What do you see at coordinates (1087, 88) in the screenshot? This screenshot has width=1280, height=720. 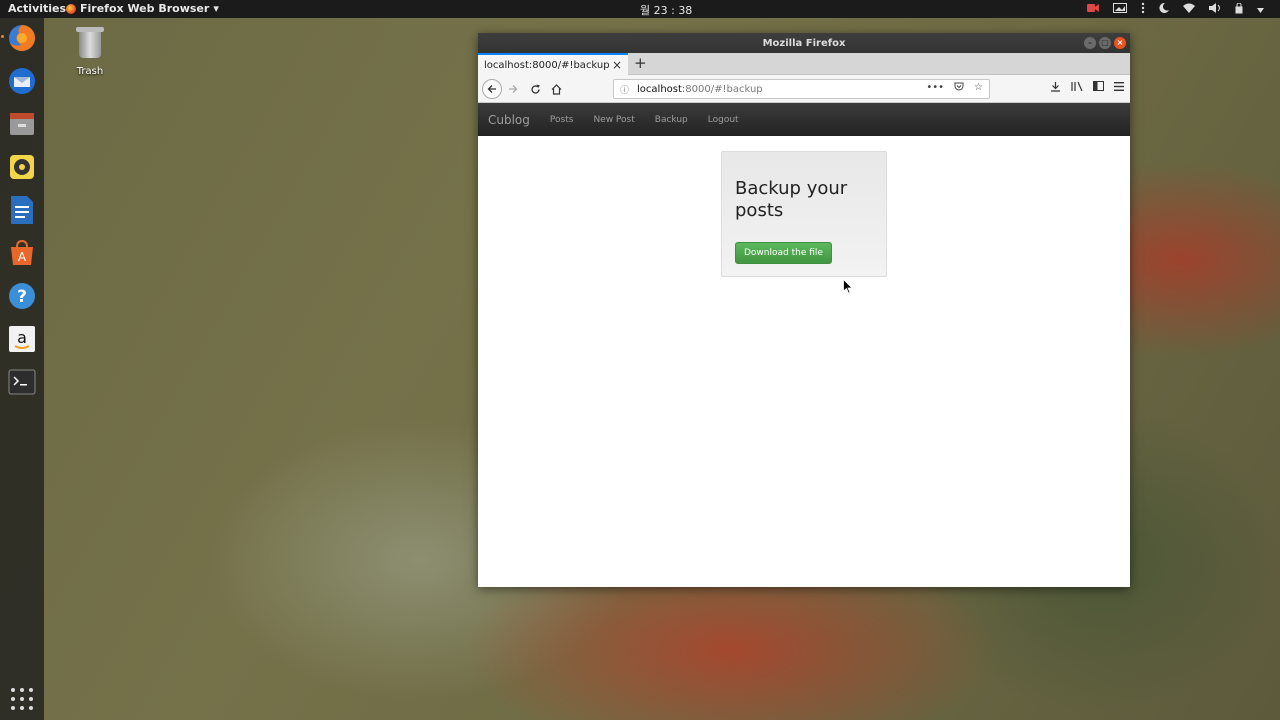 I see `toolbar-right` at bounding box center [1087, 88].